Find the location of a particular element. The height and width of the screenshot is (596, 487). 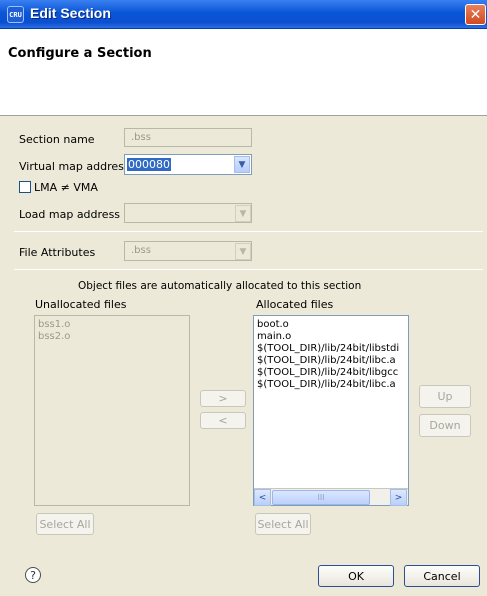

ok-button-label: OK is located at coordinates (356, 576).